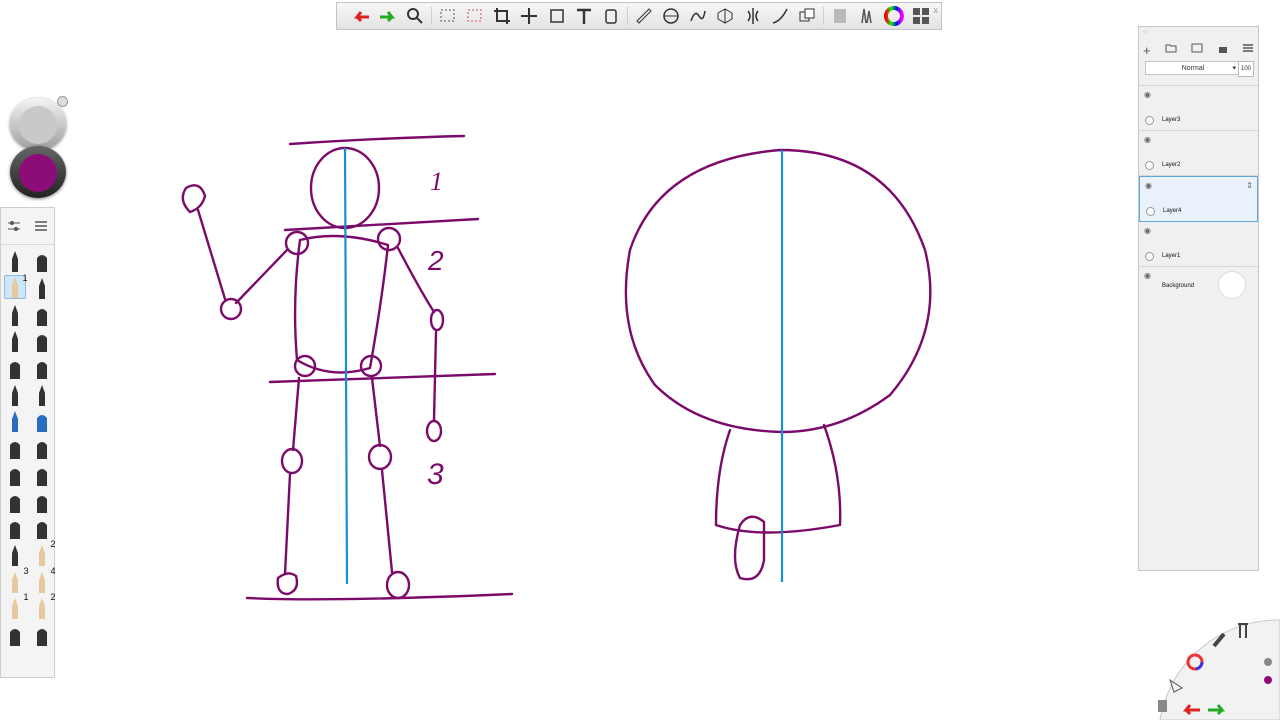 The height and width of the screenshot is (720, 1280). What do you see at coordinates (194, 199) in the screenshot?
I see `hand-left` at bounding box center [194, 199].